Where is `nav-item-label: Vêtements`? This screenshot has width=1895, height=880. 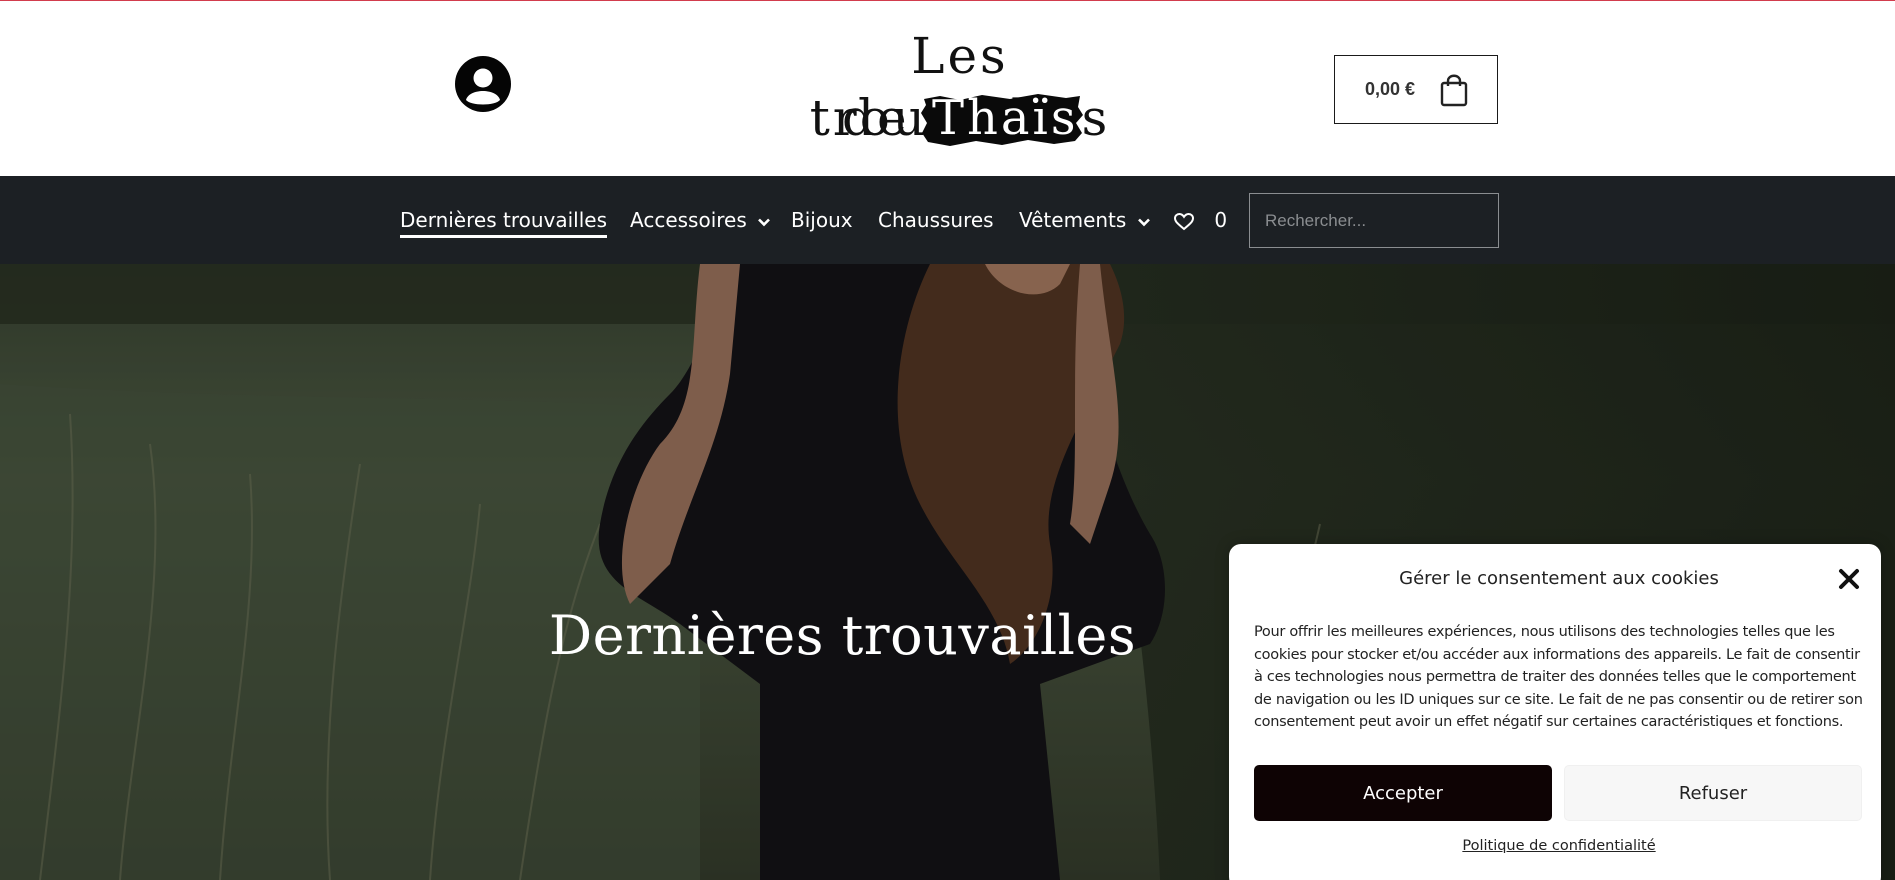 nav-item-label: Vêtements is located at coordinates (1073, 220).